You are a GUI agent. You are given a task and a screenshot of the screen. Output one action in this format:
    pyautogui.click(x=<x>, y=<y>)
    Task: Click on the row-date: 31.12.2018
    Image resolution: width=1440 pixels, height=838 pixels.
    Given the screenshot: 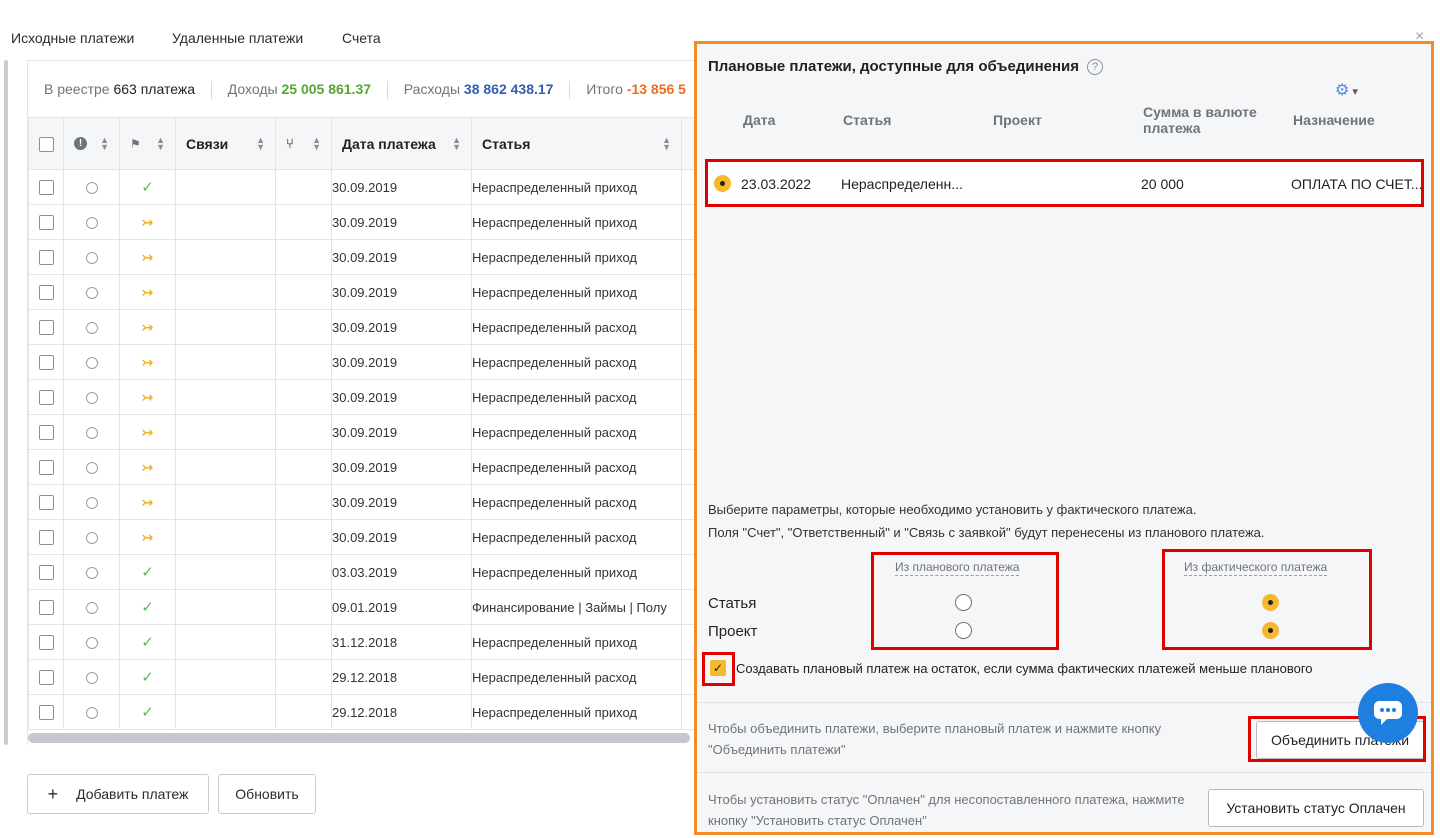 What is the action you would take?
    pyautogui.click(x=401, y=642)
    